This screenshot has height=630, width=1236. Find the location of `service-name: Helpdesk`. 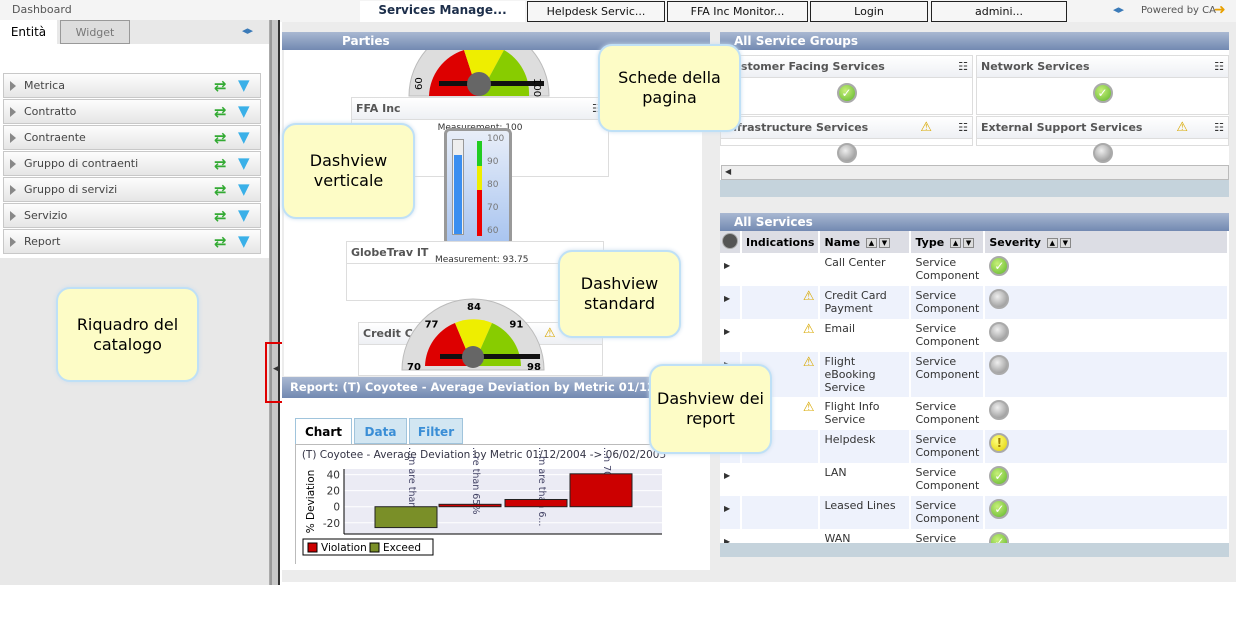

service-name: Helpdesk is located at coordinates (865, 446).